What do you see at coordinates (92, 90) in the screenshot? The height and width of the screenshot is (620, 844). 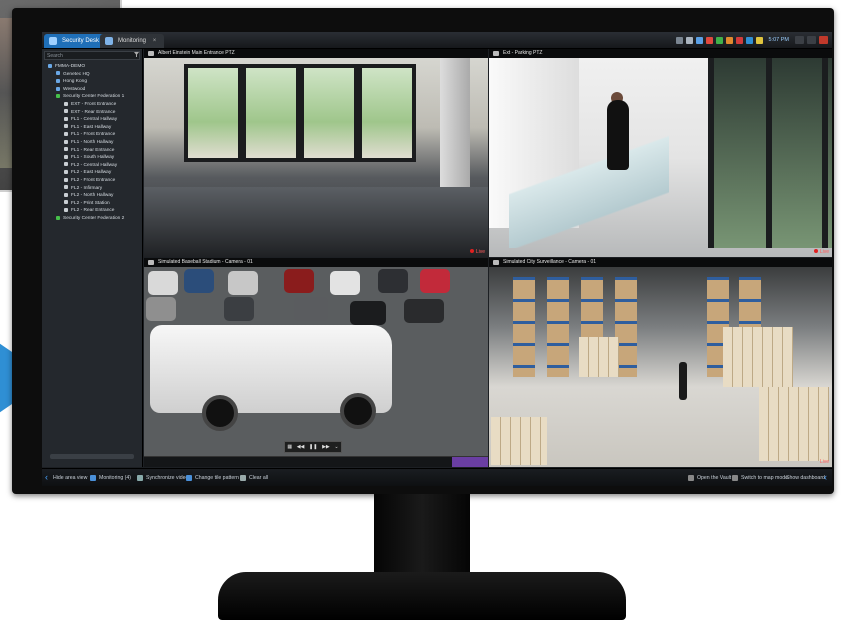 I see `tree-item: Westwood` at bounding box center [92, 90].